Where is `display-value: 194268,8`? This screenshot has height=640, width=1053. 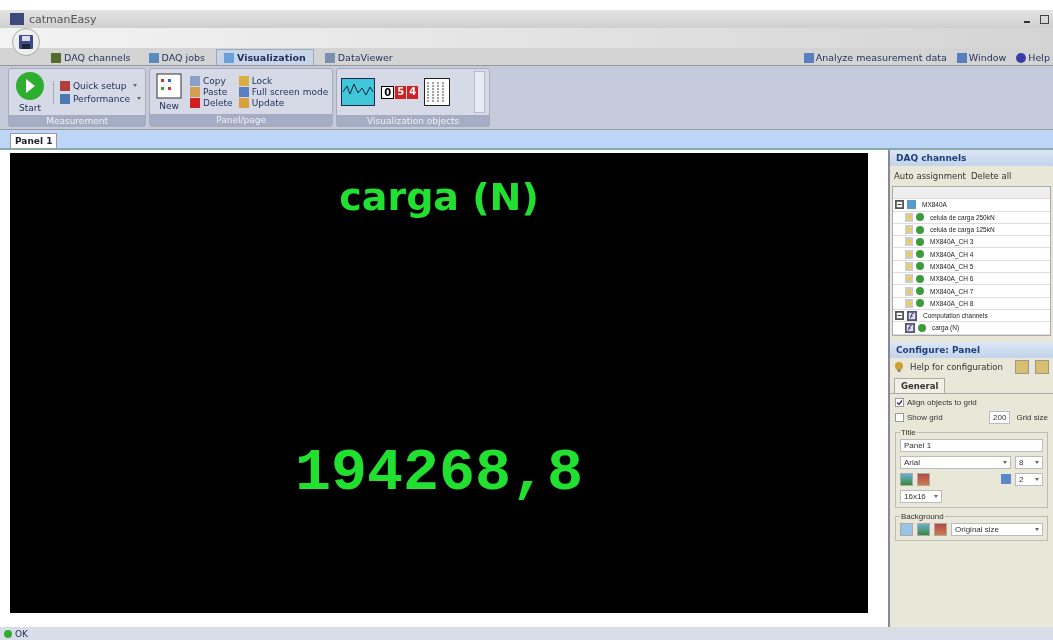
display-value: 194268,8 is located at coordinates (438, 473).